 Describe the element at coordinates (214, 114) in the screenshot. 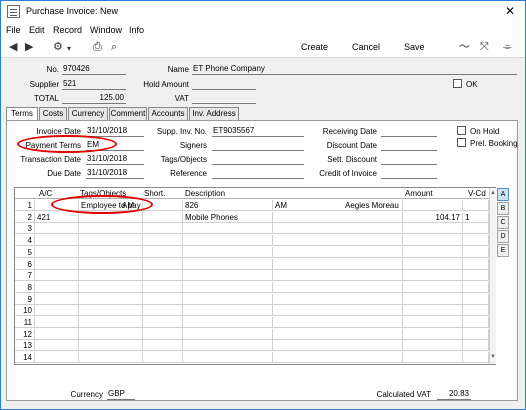

I see `tab-inv-address: Inv. Address` at that location.